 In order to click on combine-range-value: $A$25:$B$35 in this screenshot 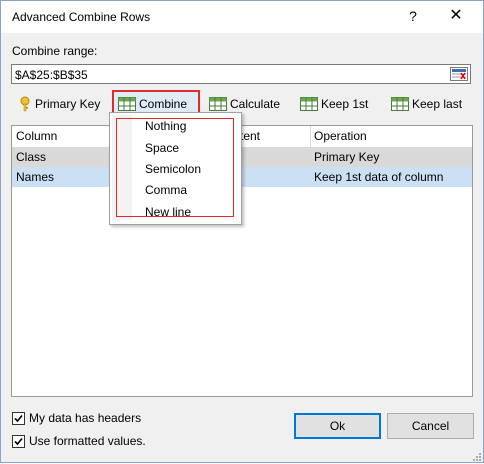, I will do `click(51, 75)`.